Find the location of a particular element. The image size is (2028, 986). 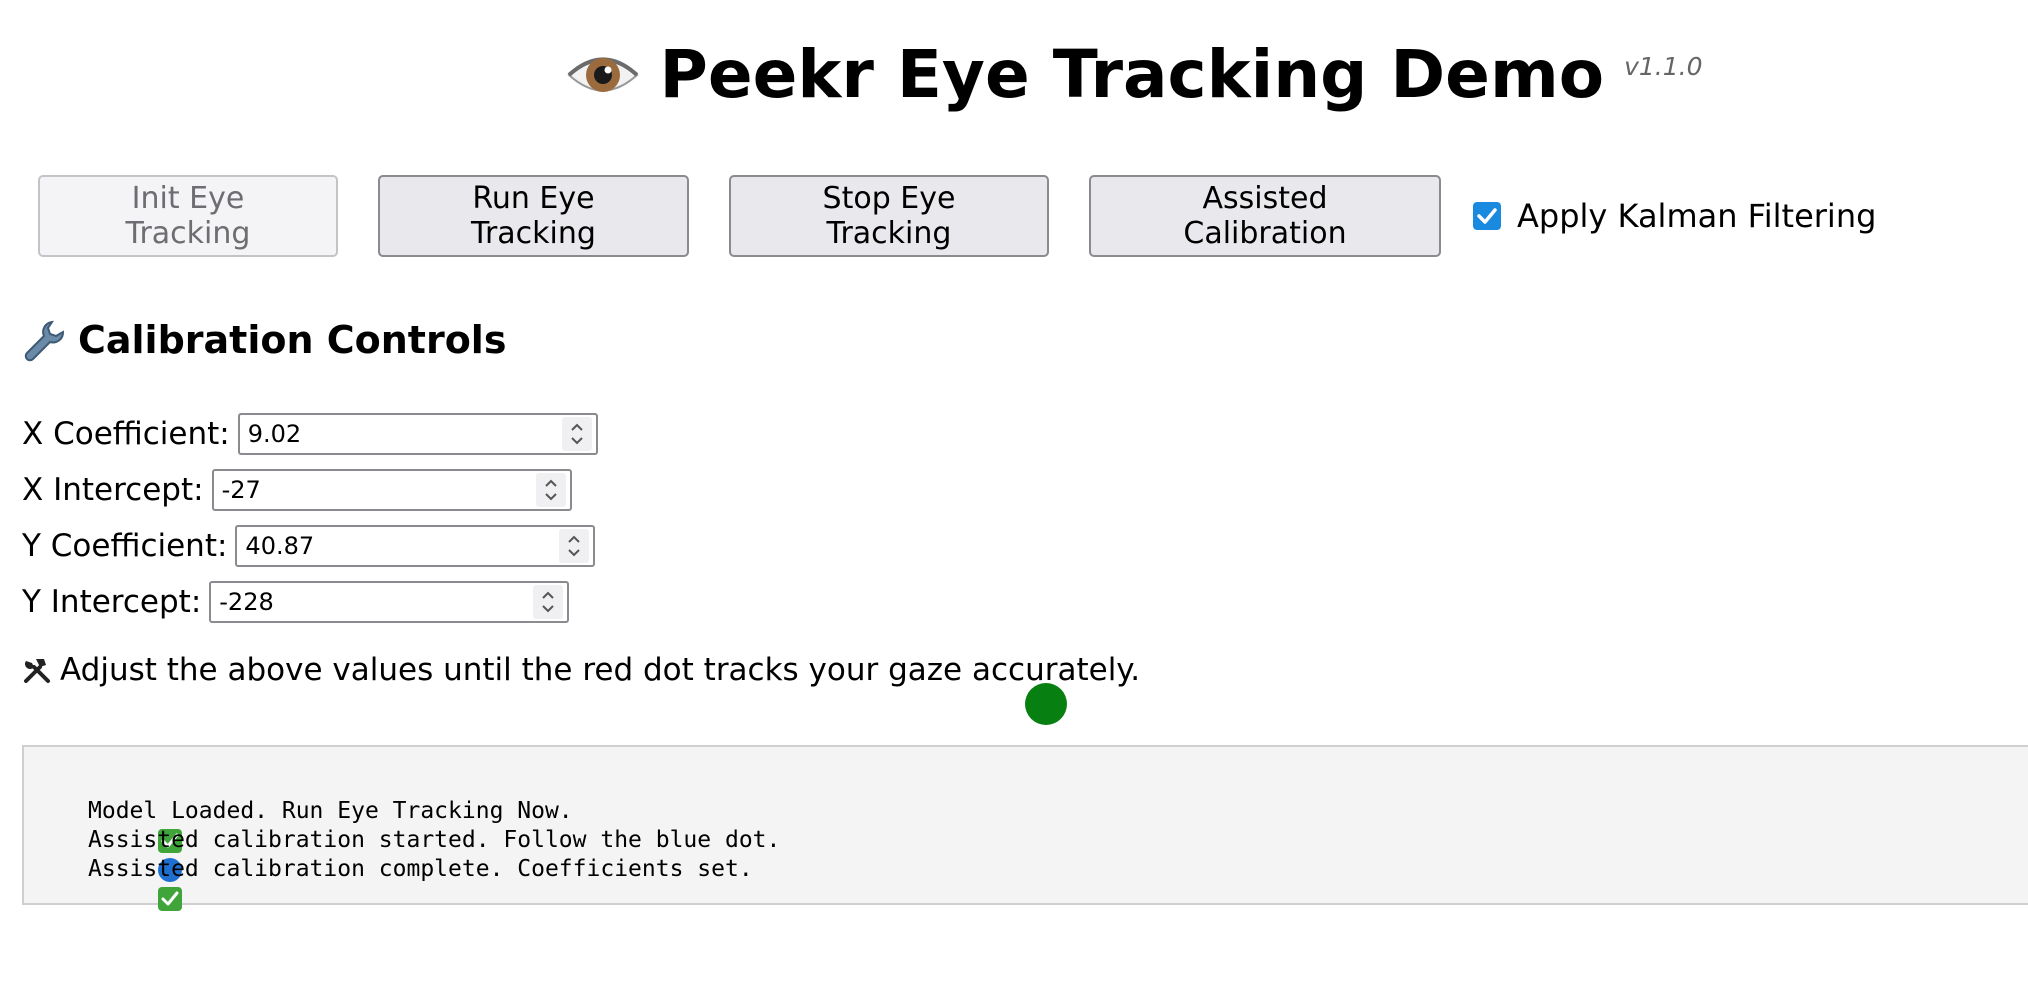

y-coefficient-value: 40.87 is located at coordinates (280, 546).